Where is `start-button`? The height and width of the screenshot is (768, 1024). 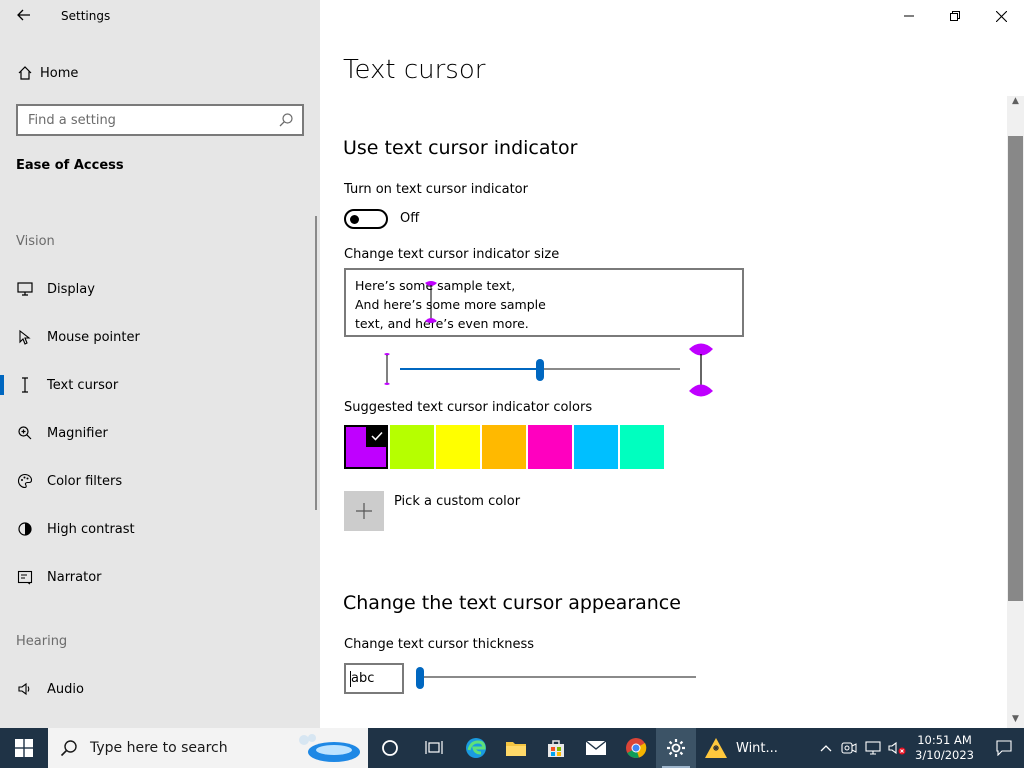
start-button is located at coordinates (24, 748).